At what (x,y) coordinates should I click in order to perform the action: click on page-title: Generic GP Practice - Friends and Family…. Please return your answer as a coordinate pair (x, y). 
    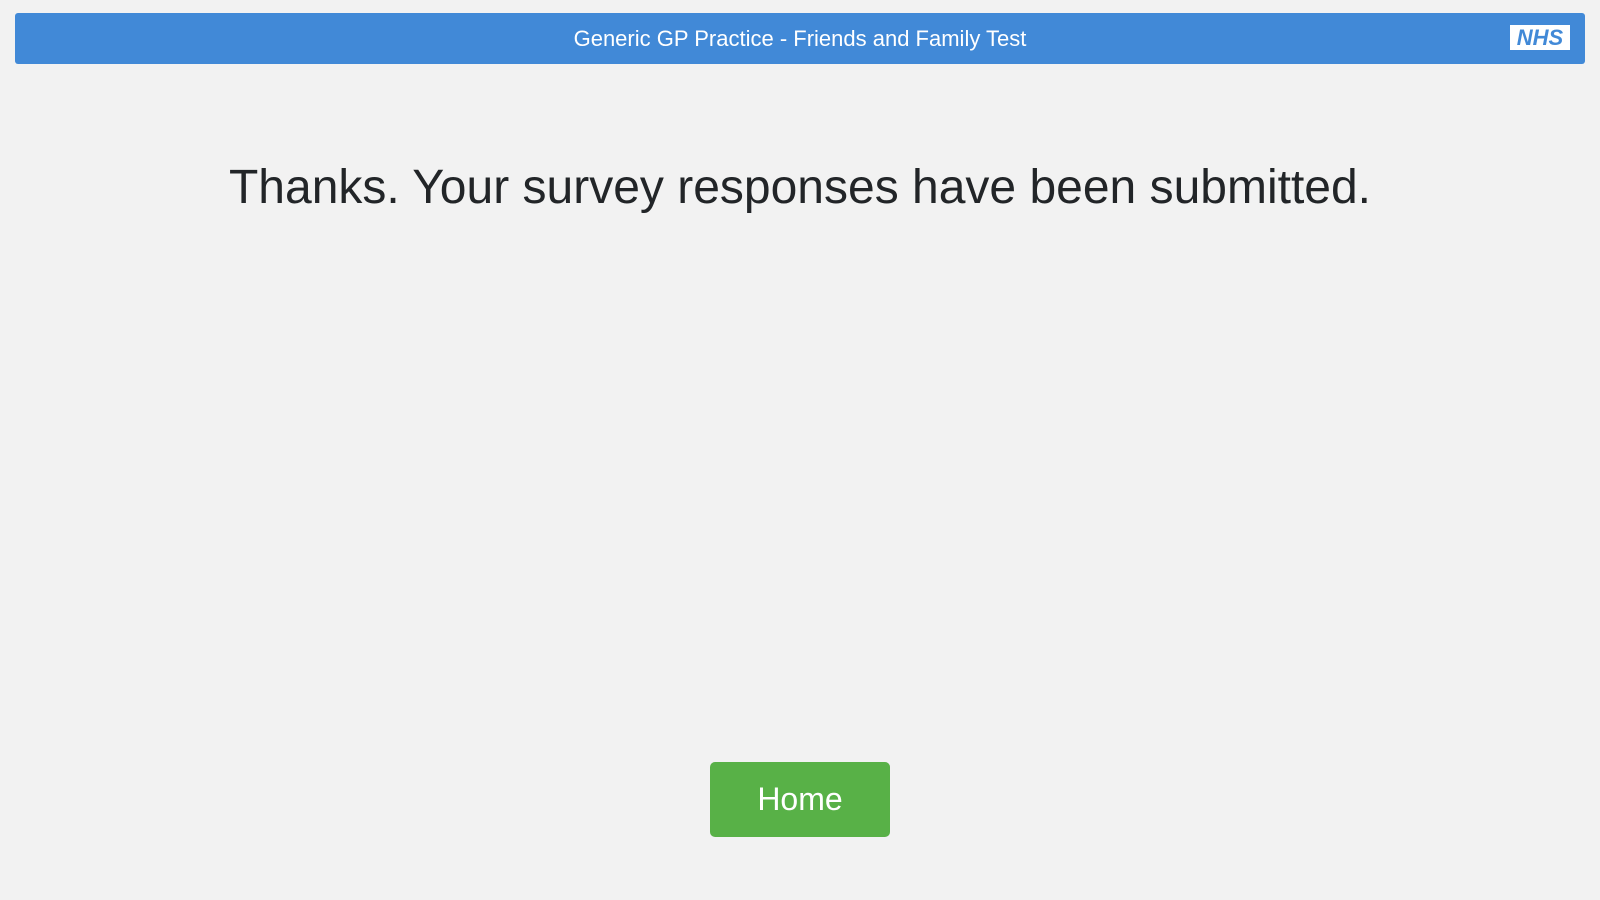
    Looking at the image, I should click on (800, 38).